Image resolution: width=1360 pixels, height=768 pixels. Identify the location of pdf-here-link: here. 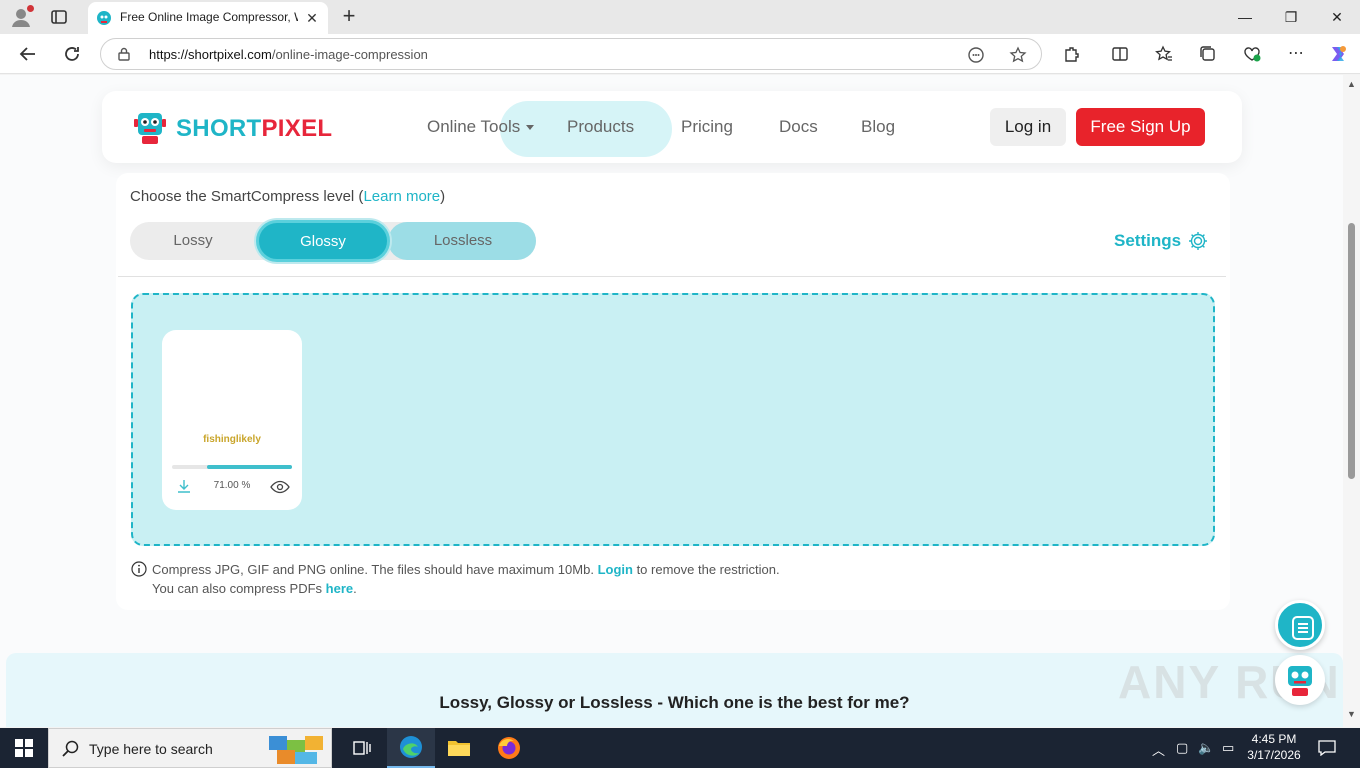
(339, 588).